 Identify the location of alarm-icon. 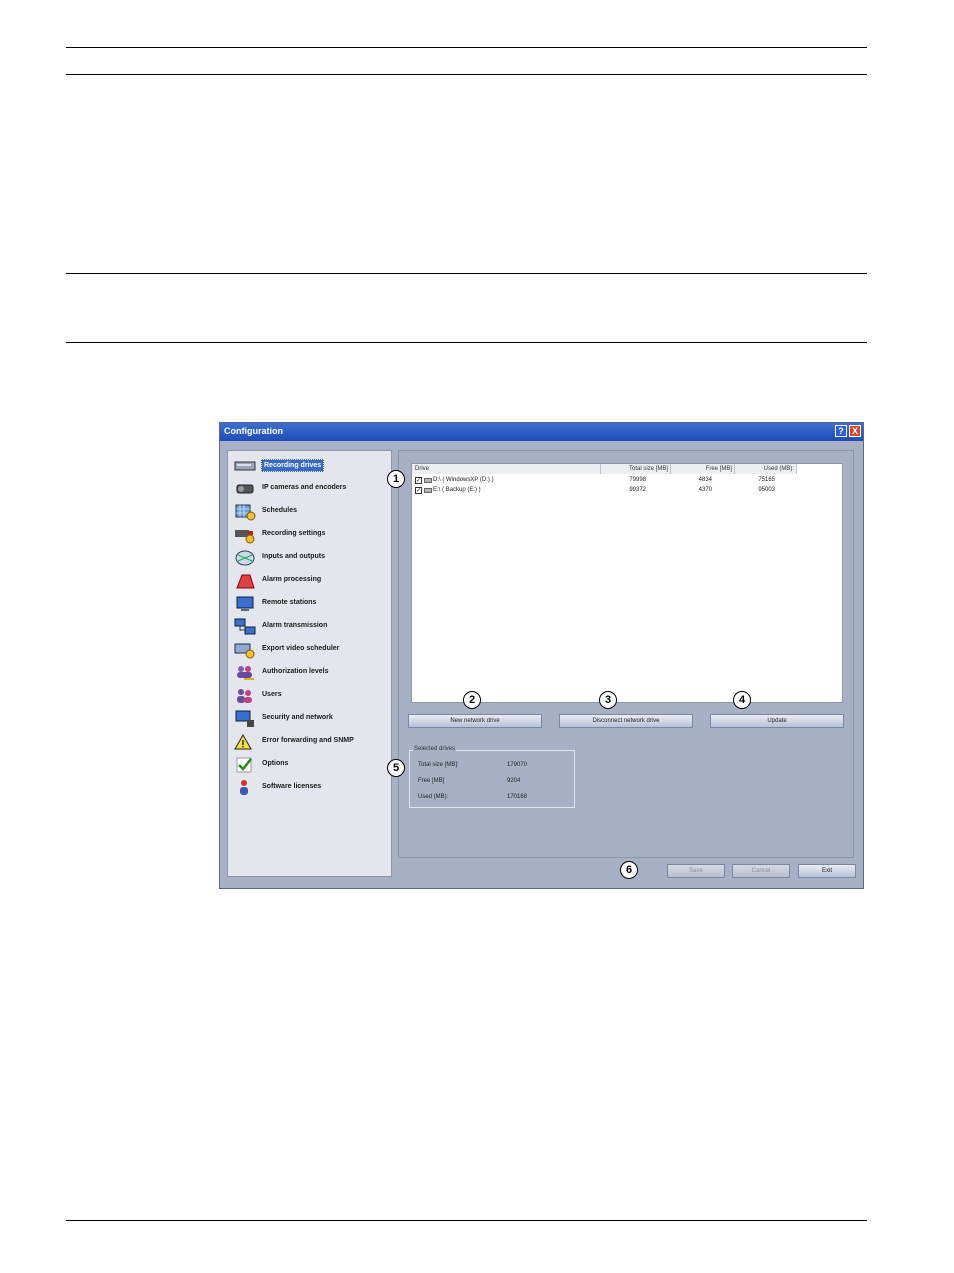
(245, 581).